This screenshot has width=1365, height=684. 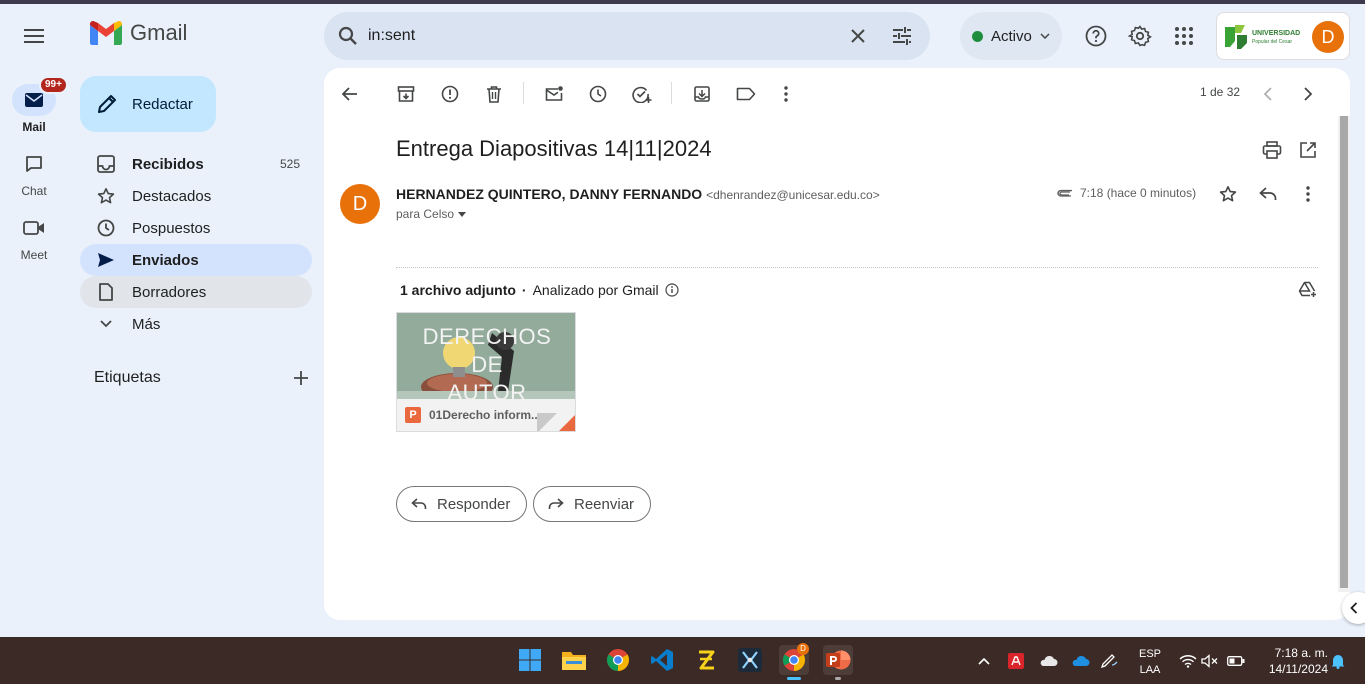 I want to click on cloud-icon, so click(x=1049, y=660).